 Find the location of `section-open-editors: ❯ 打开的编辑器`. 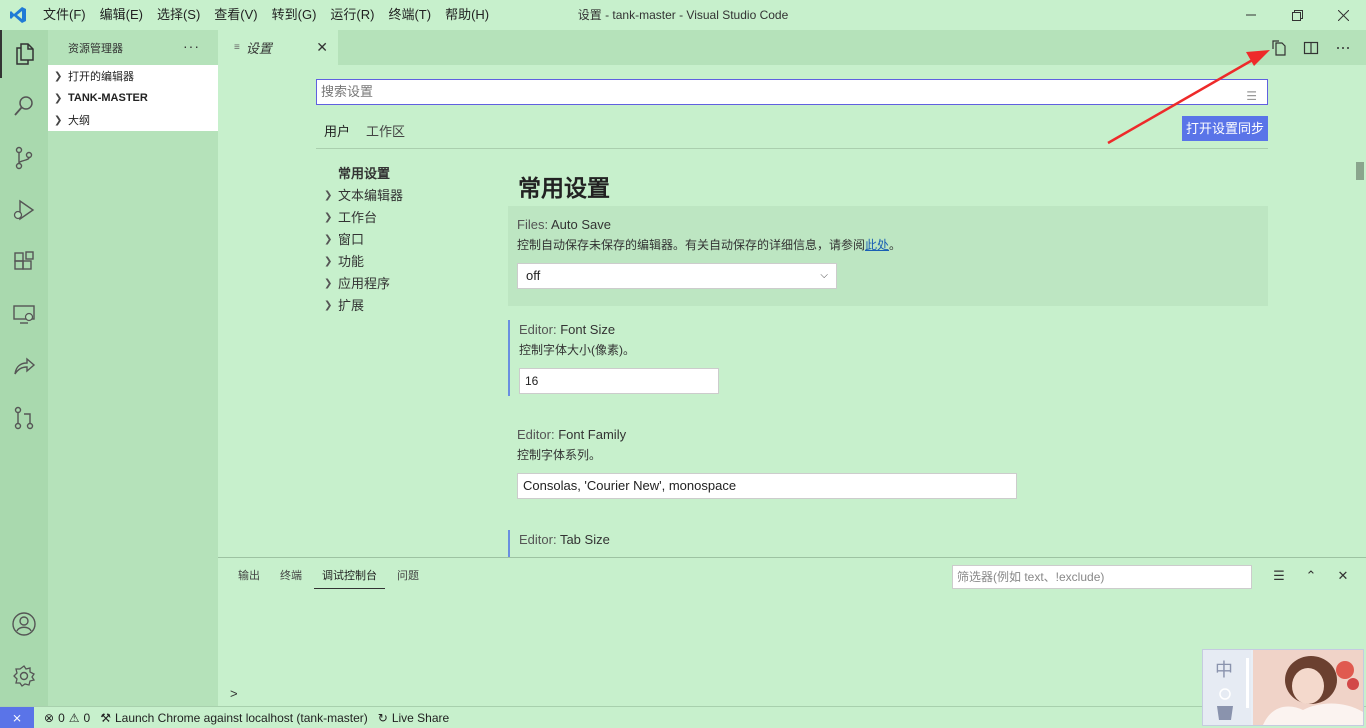

section-open-editors: ❯ 打开的编辑器 is located at coordinates (133, 76).